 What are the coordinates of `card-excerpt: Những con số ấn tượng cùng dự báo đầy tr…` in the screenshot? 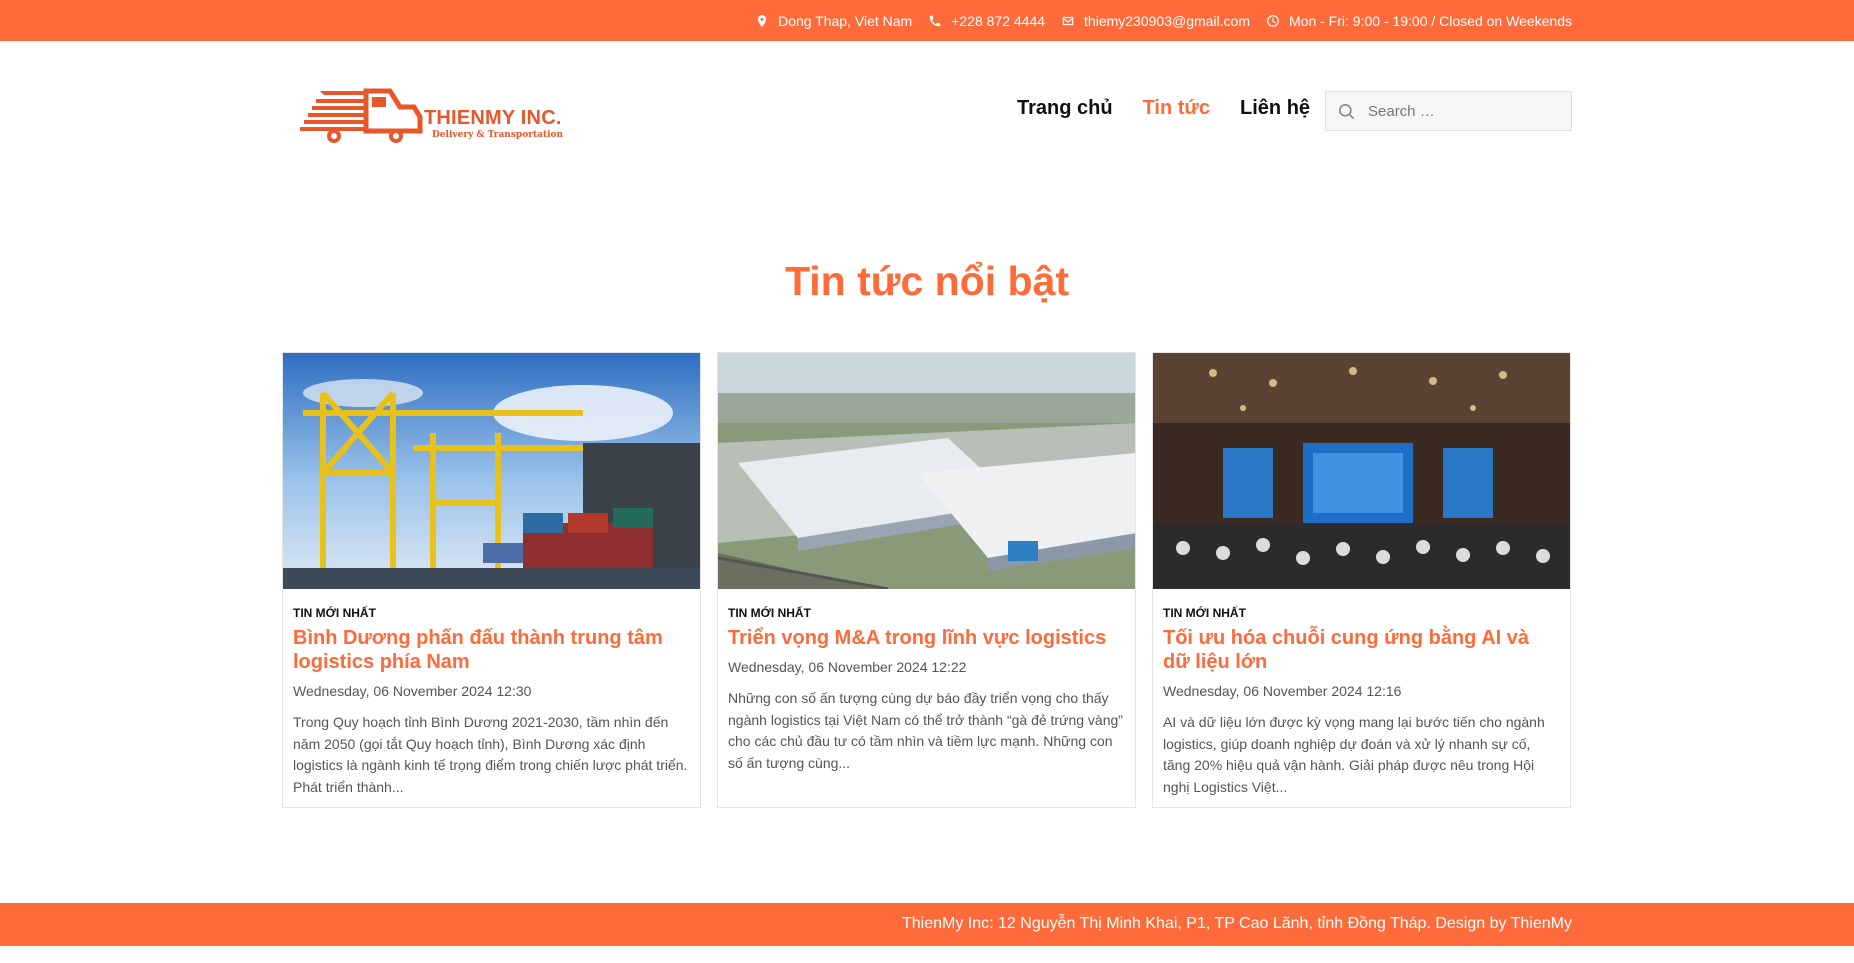 It's located at (925, 730).